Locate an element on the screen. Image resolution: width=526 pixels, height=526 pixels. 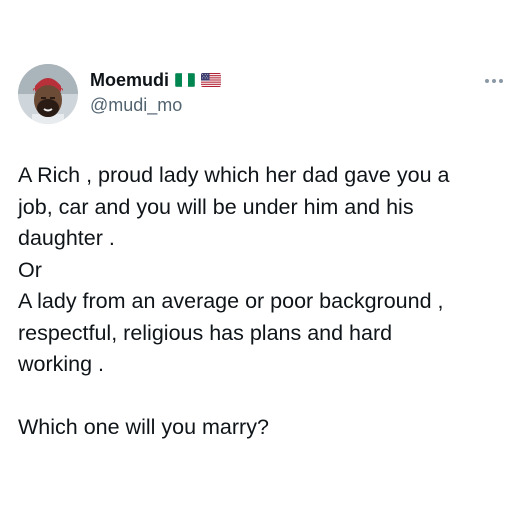
author-display-name: Moemudi is located at coordinates (129, 80).